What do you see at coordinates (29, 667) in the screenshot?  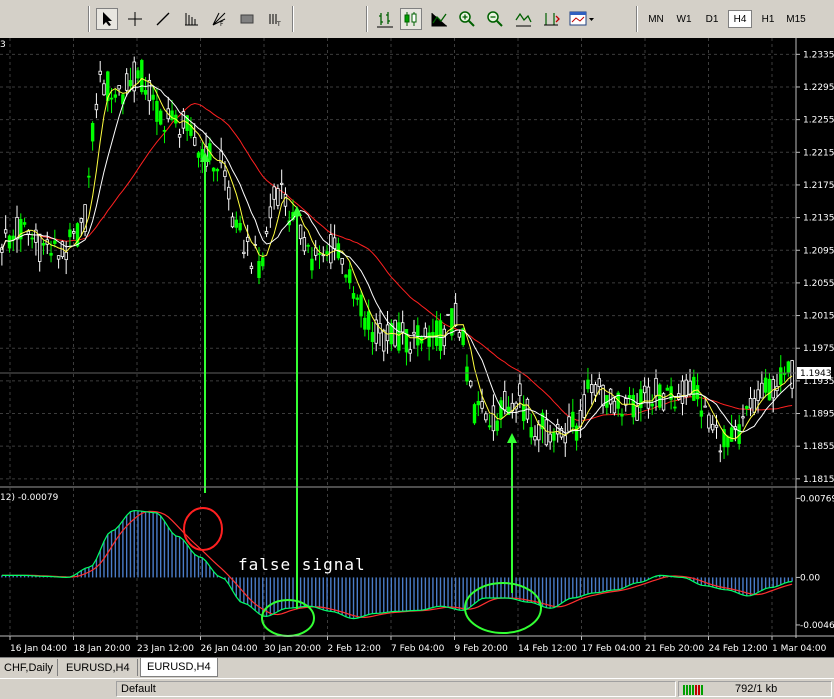 I see `chart-tab: CHF,Daily` at bounding box center [29, 667].